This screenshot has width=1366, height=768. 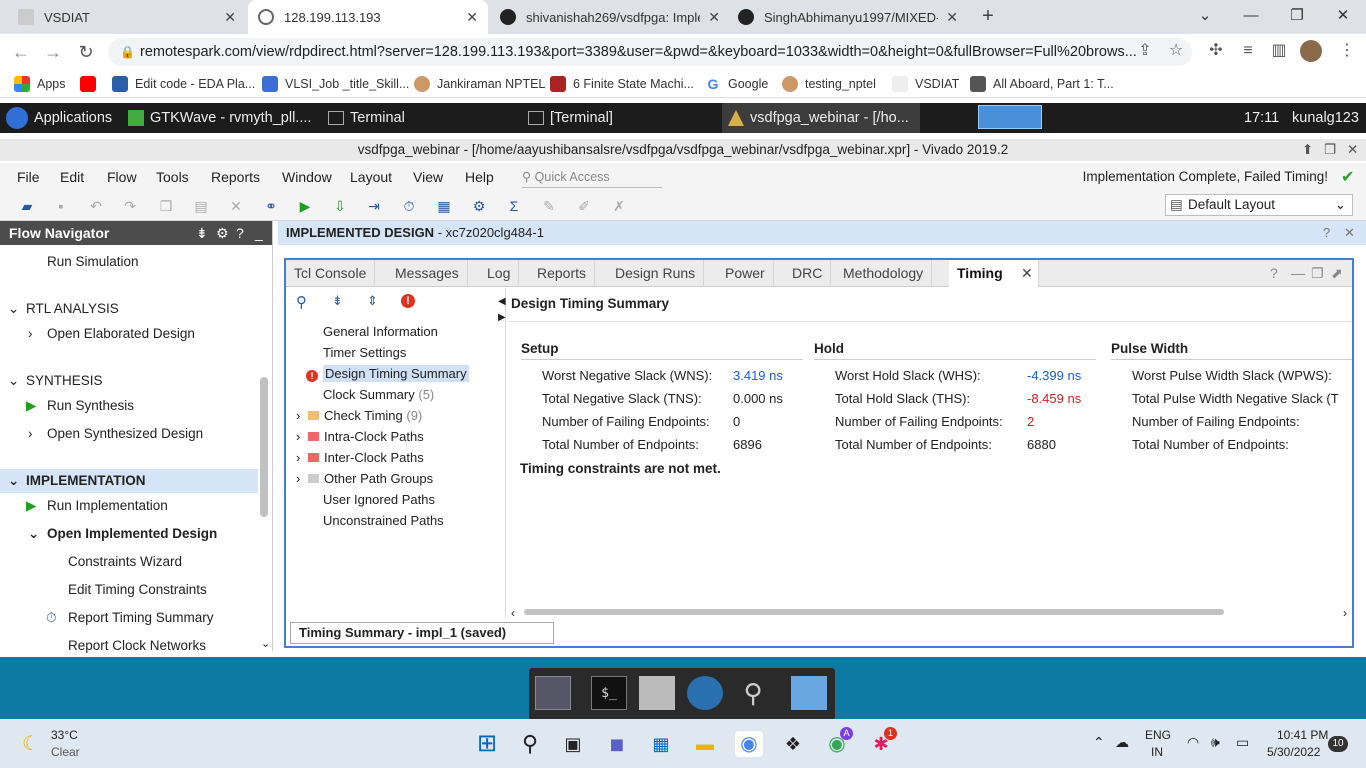 What do you see at coordinates (444, 206) in the screenshot?
I see `report-icon: ▦` at bounding box center [444, 206].